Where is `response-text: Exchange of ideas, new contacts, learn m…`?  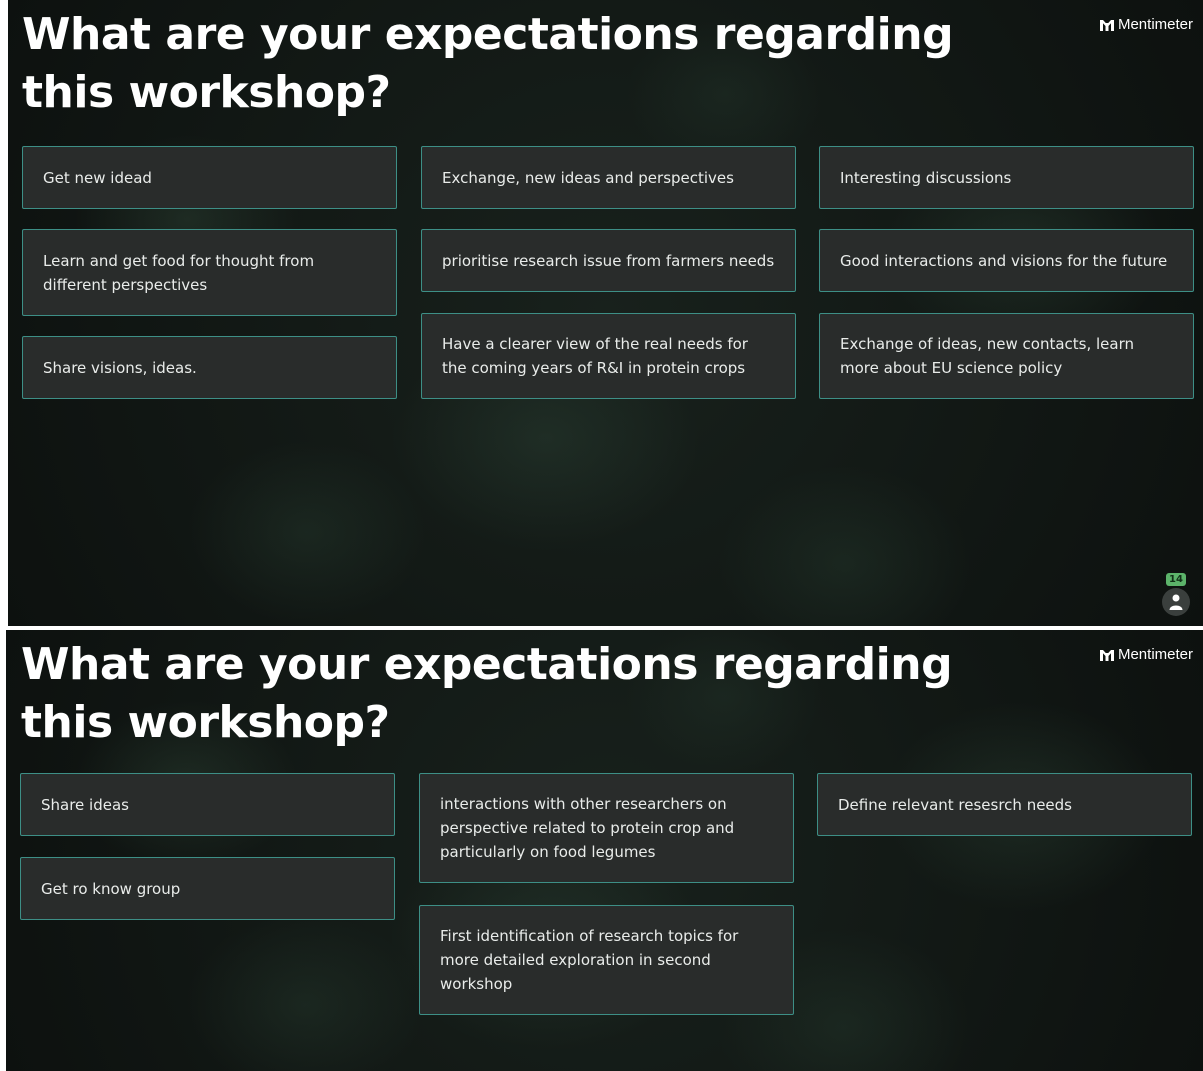
response-text: Exchange of ideas, new contacts, learn m… is located at coordinates (987, 356).